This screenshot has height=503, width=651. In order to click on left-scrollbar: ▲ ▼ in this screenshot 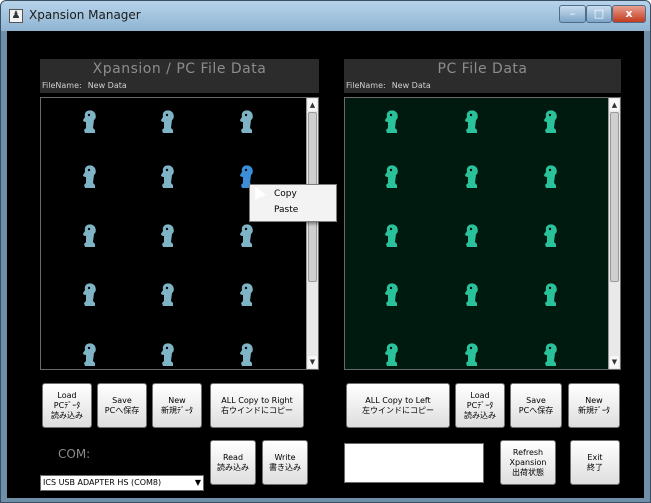, I will do `click(312, 233)`.